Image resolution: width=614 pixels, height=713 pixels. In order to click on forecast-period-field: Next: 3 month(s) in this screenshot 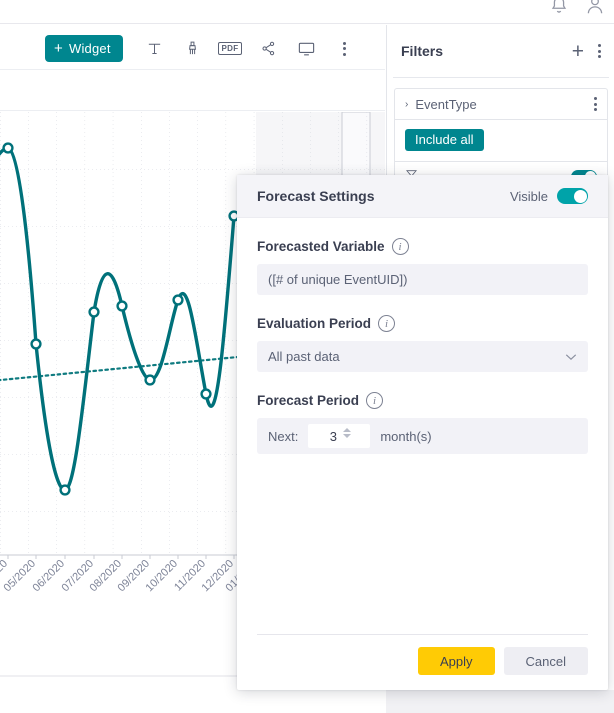, I will do `click(422, 436)`.